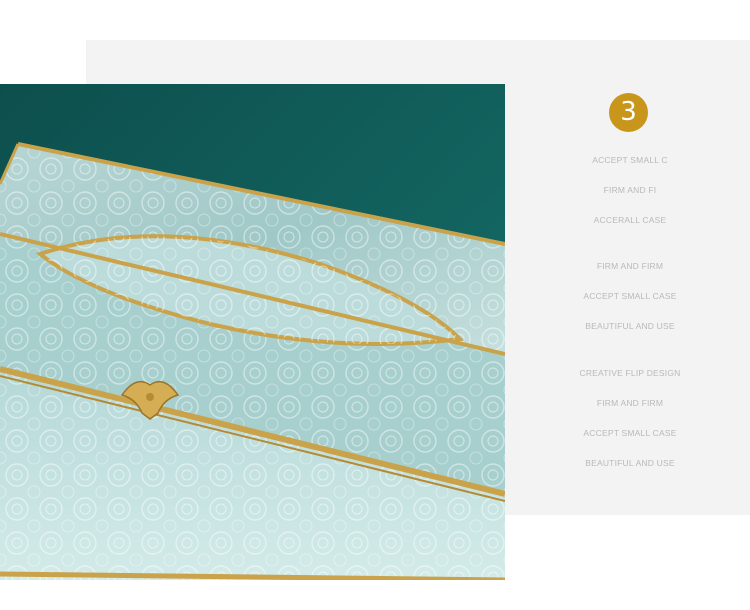  What do you see at coordinates (630, 326) in the screenshot?
I see `caption-6: BEAUTIFUL AND USE` at bounding box center [630, 326].